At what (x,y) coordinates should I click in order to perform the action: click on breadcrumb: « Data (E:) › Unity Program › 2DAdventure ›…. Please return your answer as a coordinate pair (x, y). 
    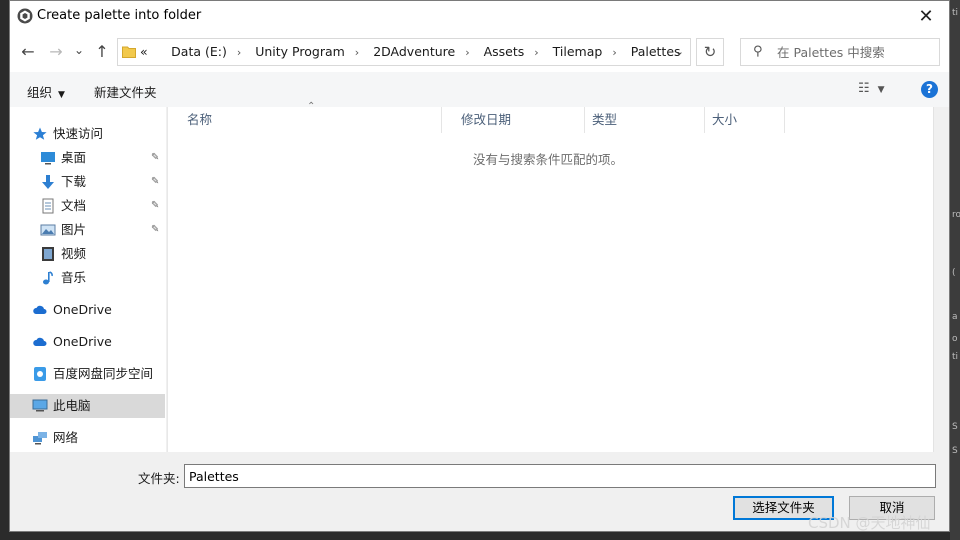
    Looking at the image, I should click on (410, 52).